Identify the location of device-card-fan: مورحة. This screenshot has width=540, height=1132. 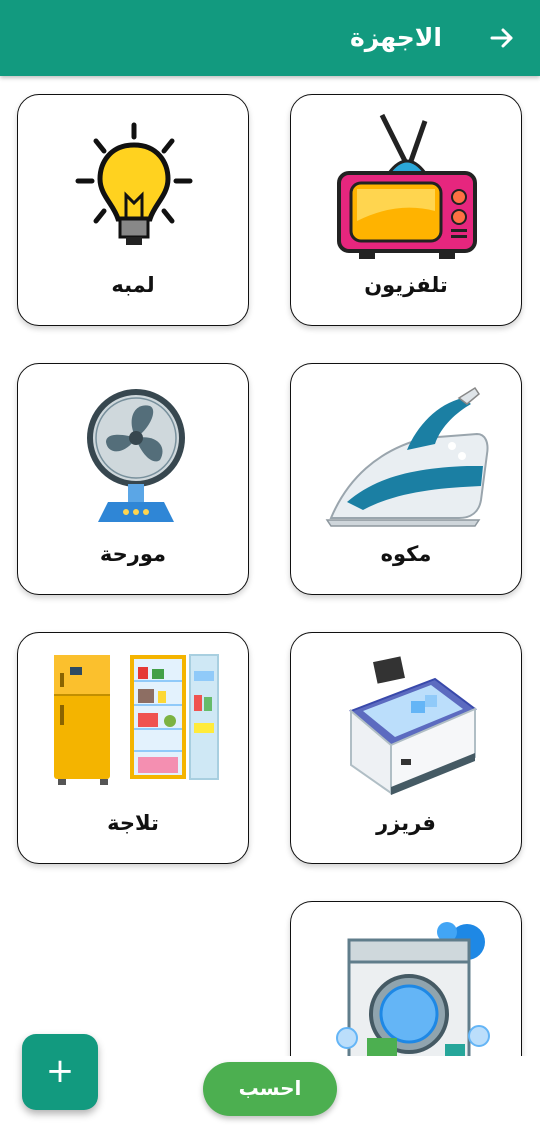
(133, 479).